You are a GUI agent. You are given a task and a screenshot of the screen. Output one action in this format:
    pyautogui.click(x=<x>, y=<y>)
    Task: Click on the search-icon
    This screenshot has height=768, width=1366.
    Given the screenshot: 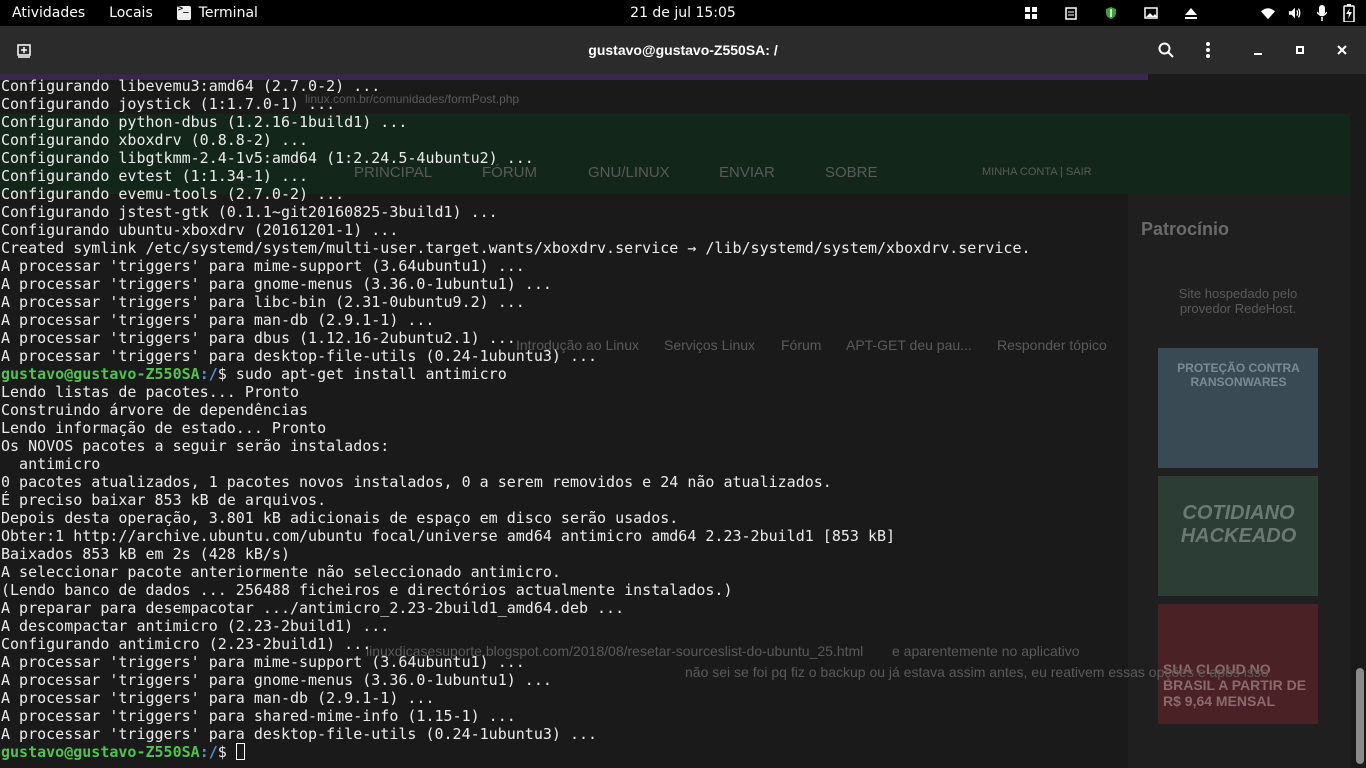 What is the action you would take?
    pyautogui.click(x=1166, y=50)
    